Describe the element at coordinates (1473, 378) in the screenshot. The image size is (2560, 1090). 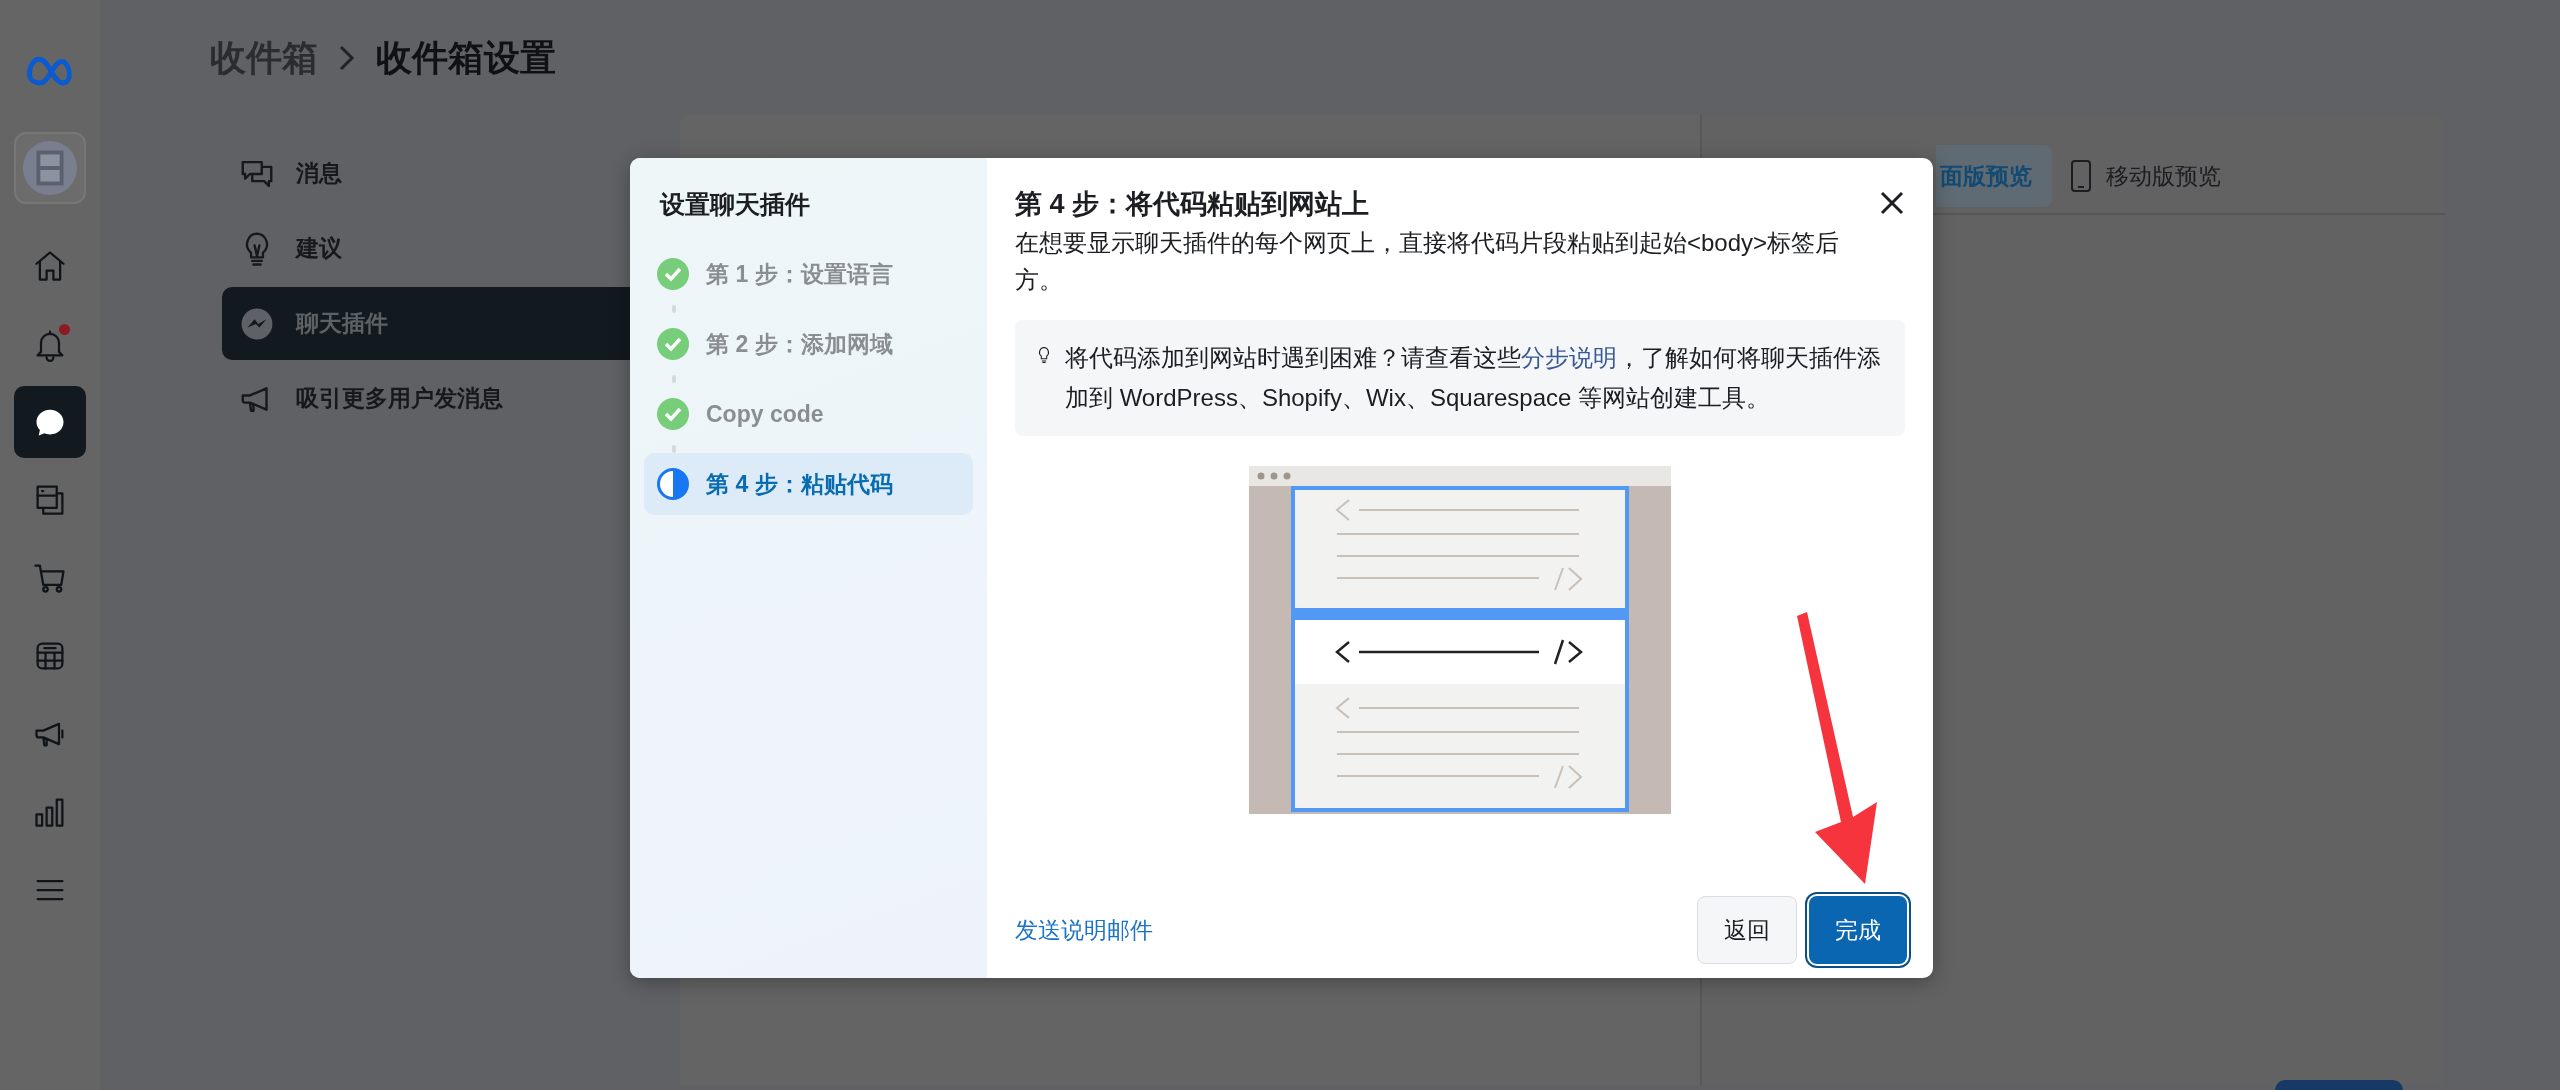
I see `tip-text: 将代码添加到网站时遇到困难？请查看这些分步说明，了解如何将聊天插件添加到 WordPress、Shopify、Wix、Squarespace 等网站创建工具。` at that location.